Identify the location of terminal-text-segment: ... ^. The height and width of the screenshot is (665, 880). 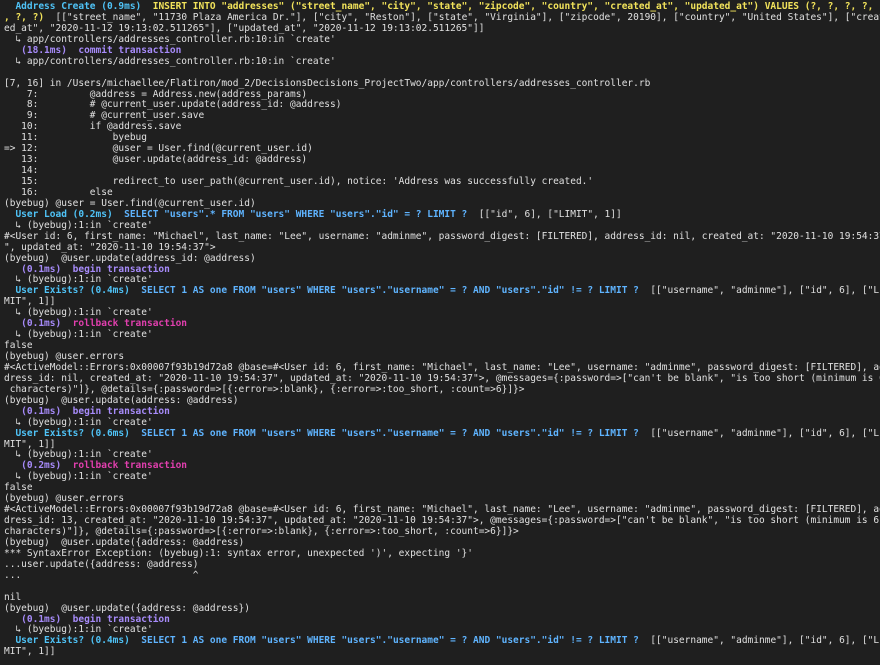
(101, 575).